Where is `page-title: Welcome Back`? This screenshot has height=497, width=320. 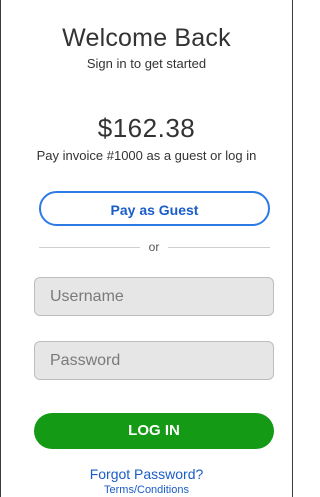 page-title: Welcome Back is located at coordinates (146, 38).